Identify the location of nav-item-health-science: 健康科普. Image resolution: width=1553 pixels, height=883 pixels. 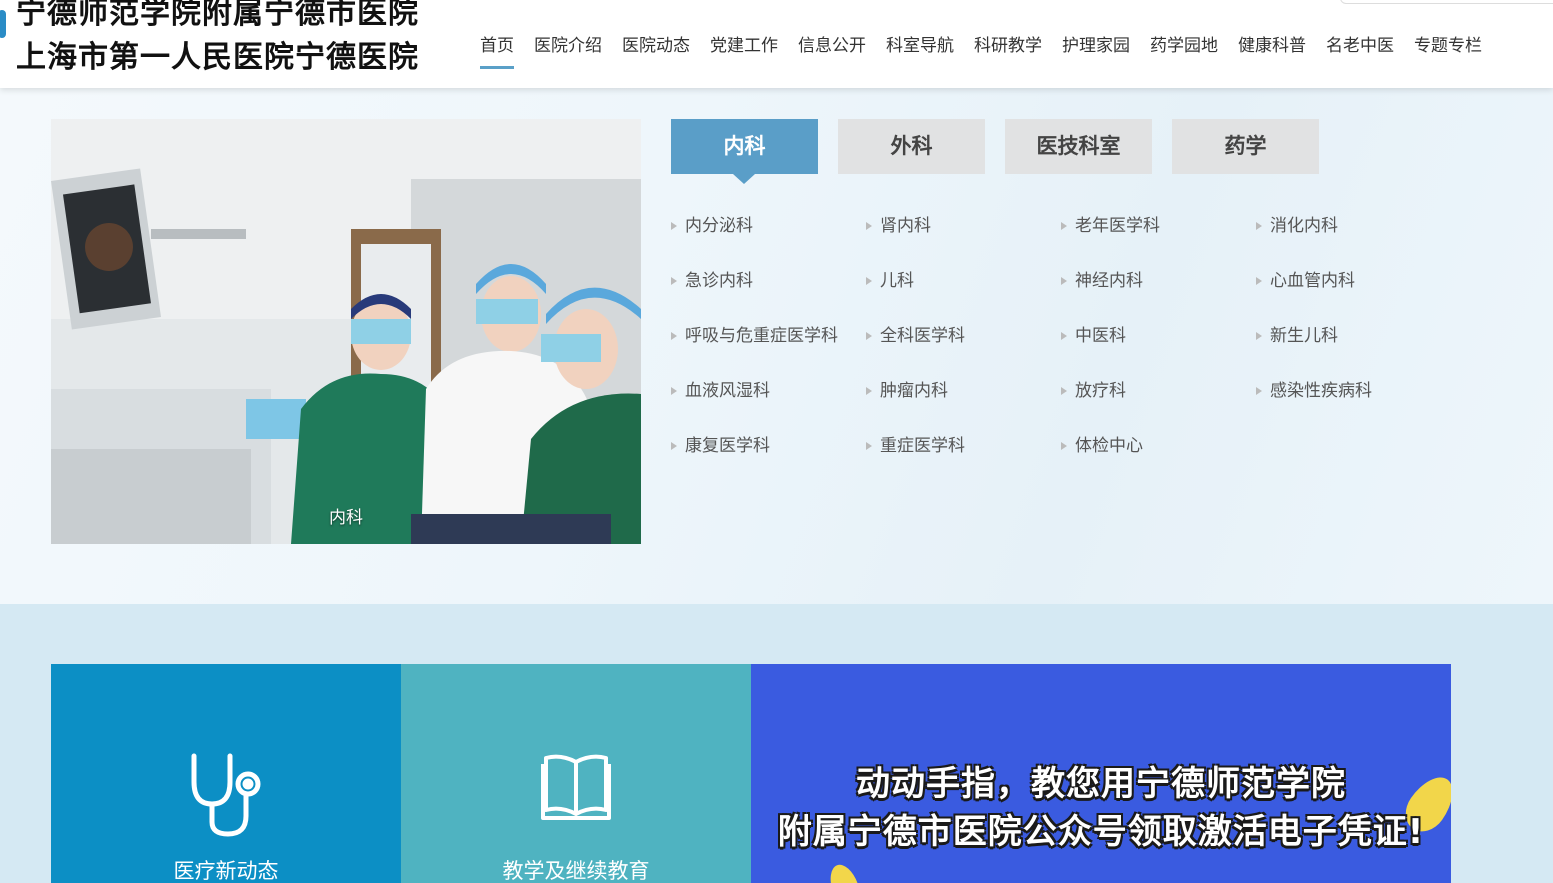
(1272, 52).